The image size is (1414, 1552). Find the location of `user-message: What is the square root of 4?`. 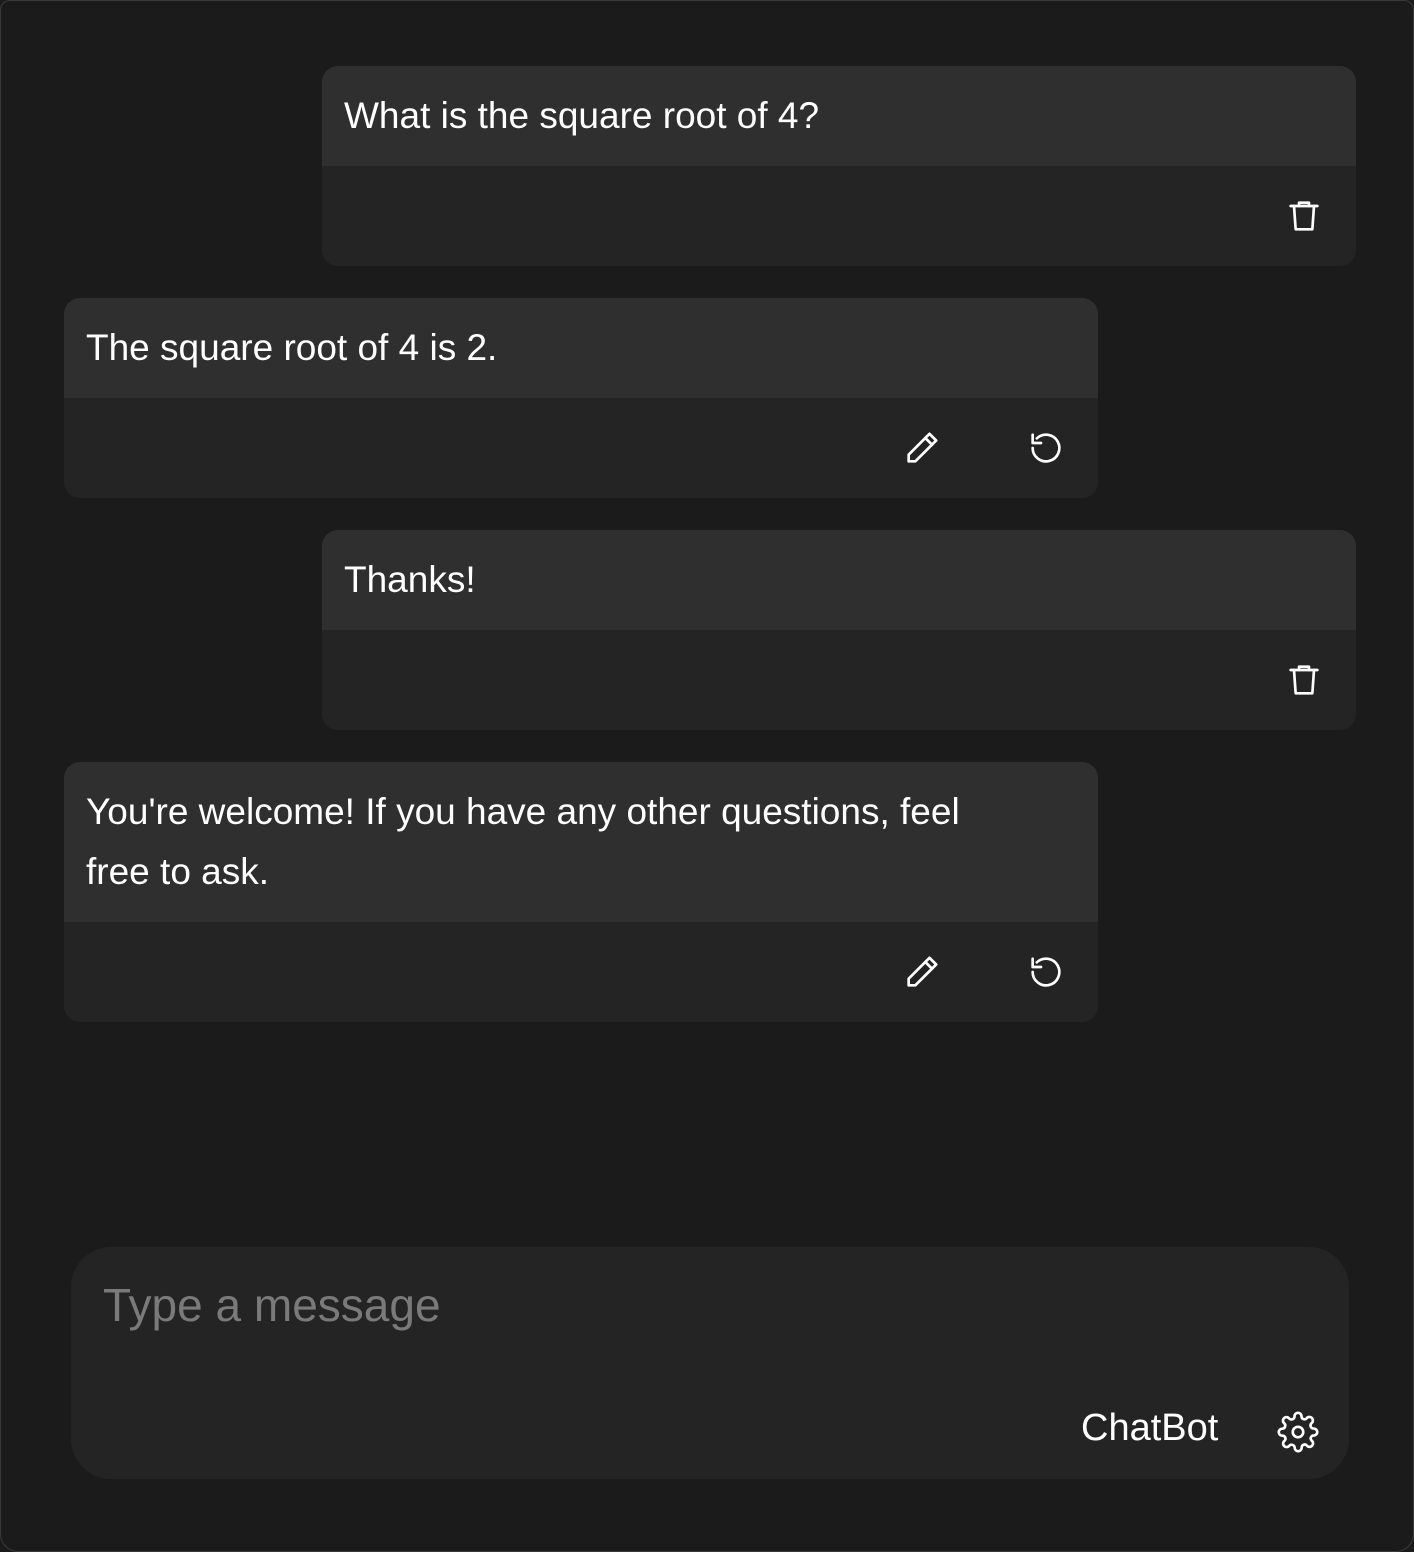

user-message: What is the square root of 4? is located at coordinates (839, 166).